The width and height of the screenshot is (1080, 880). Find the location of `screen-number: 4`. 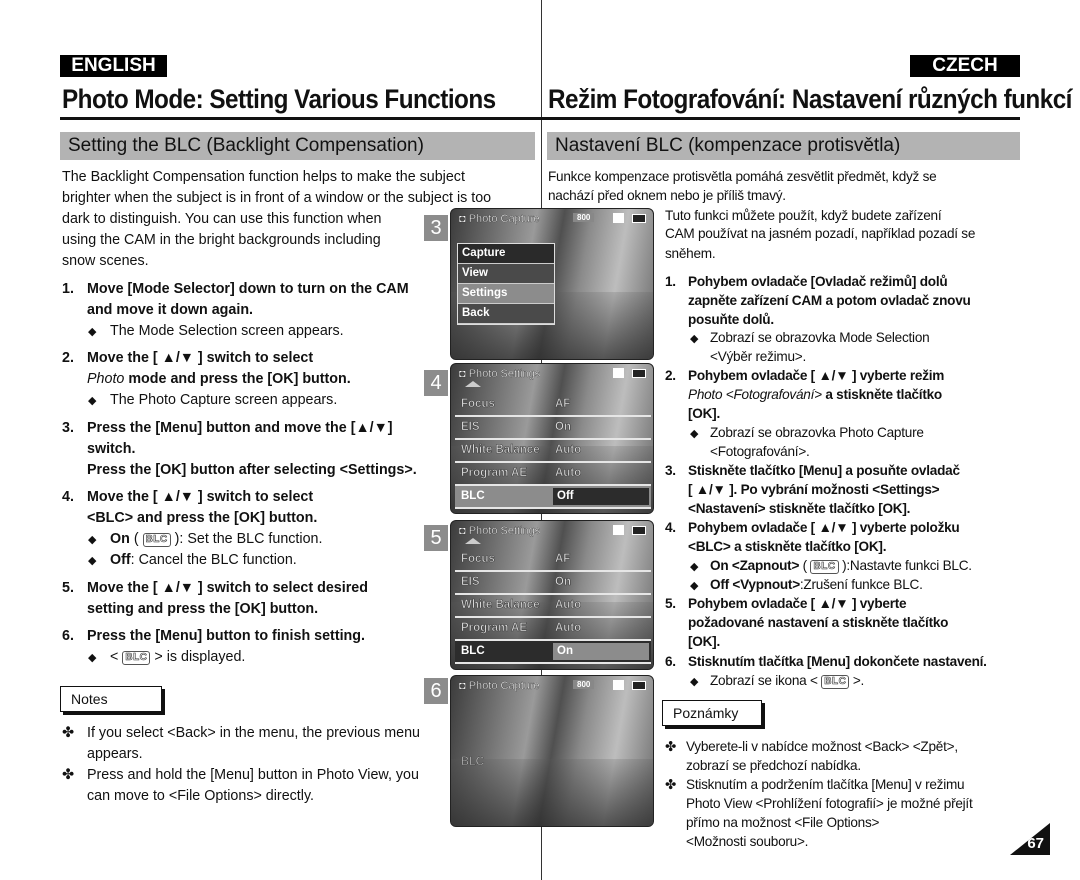

screen-number: 4 is located at coordinates (436, 383).